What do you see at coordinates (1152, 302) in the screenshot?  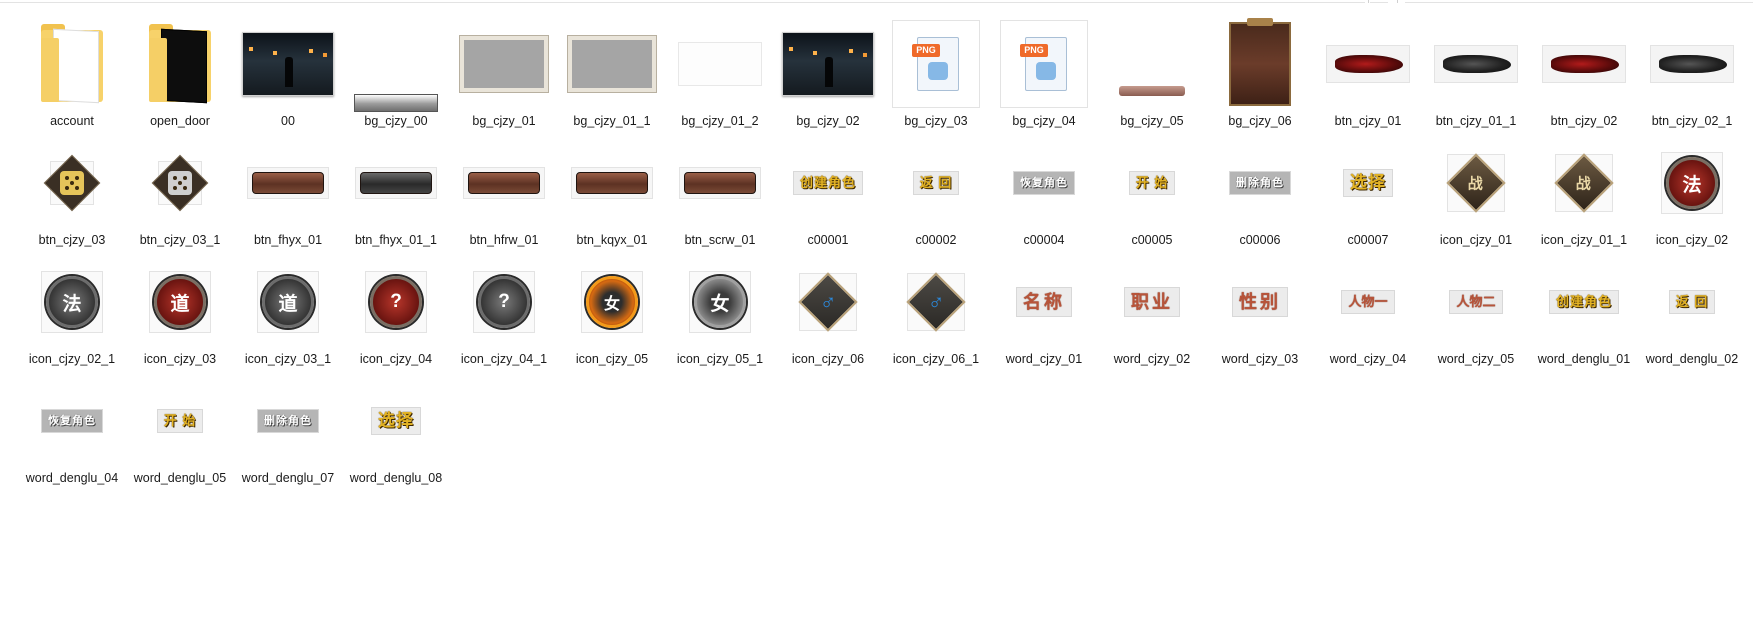 I see `word-graphic: 职业` at bounding box center [1152, 302].